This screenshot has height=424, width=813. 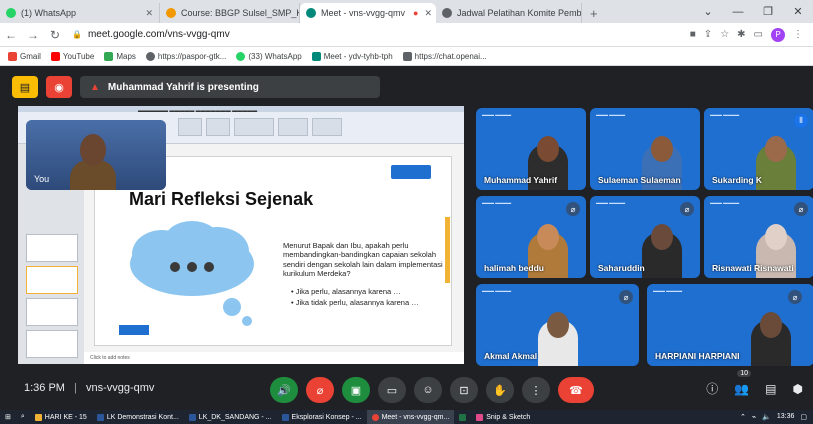 I want to click on participant-tile: ▬▬▬ ▬▬▬▬ ⌀ Saharuddin, so click(x=645, y=237).